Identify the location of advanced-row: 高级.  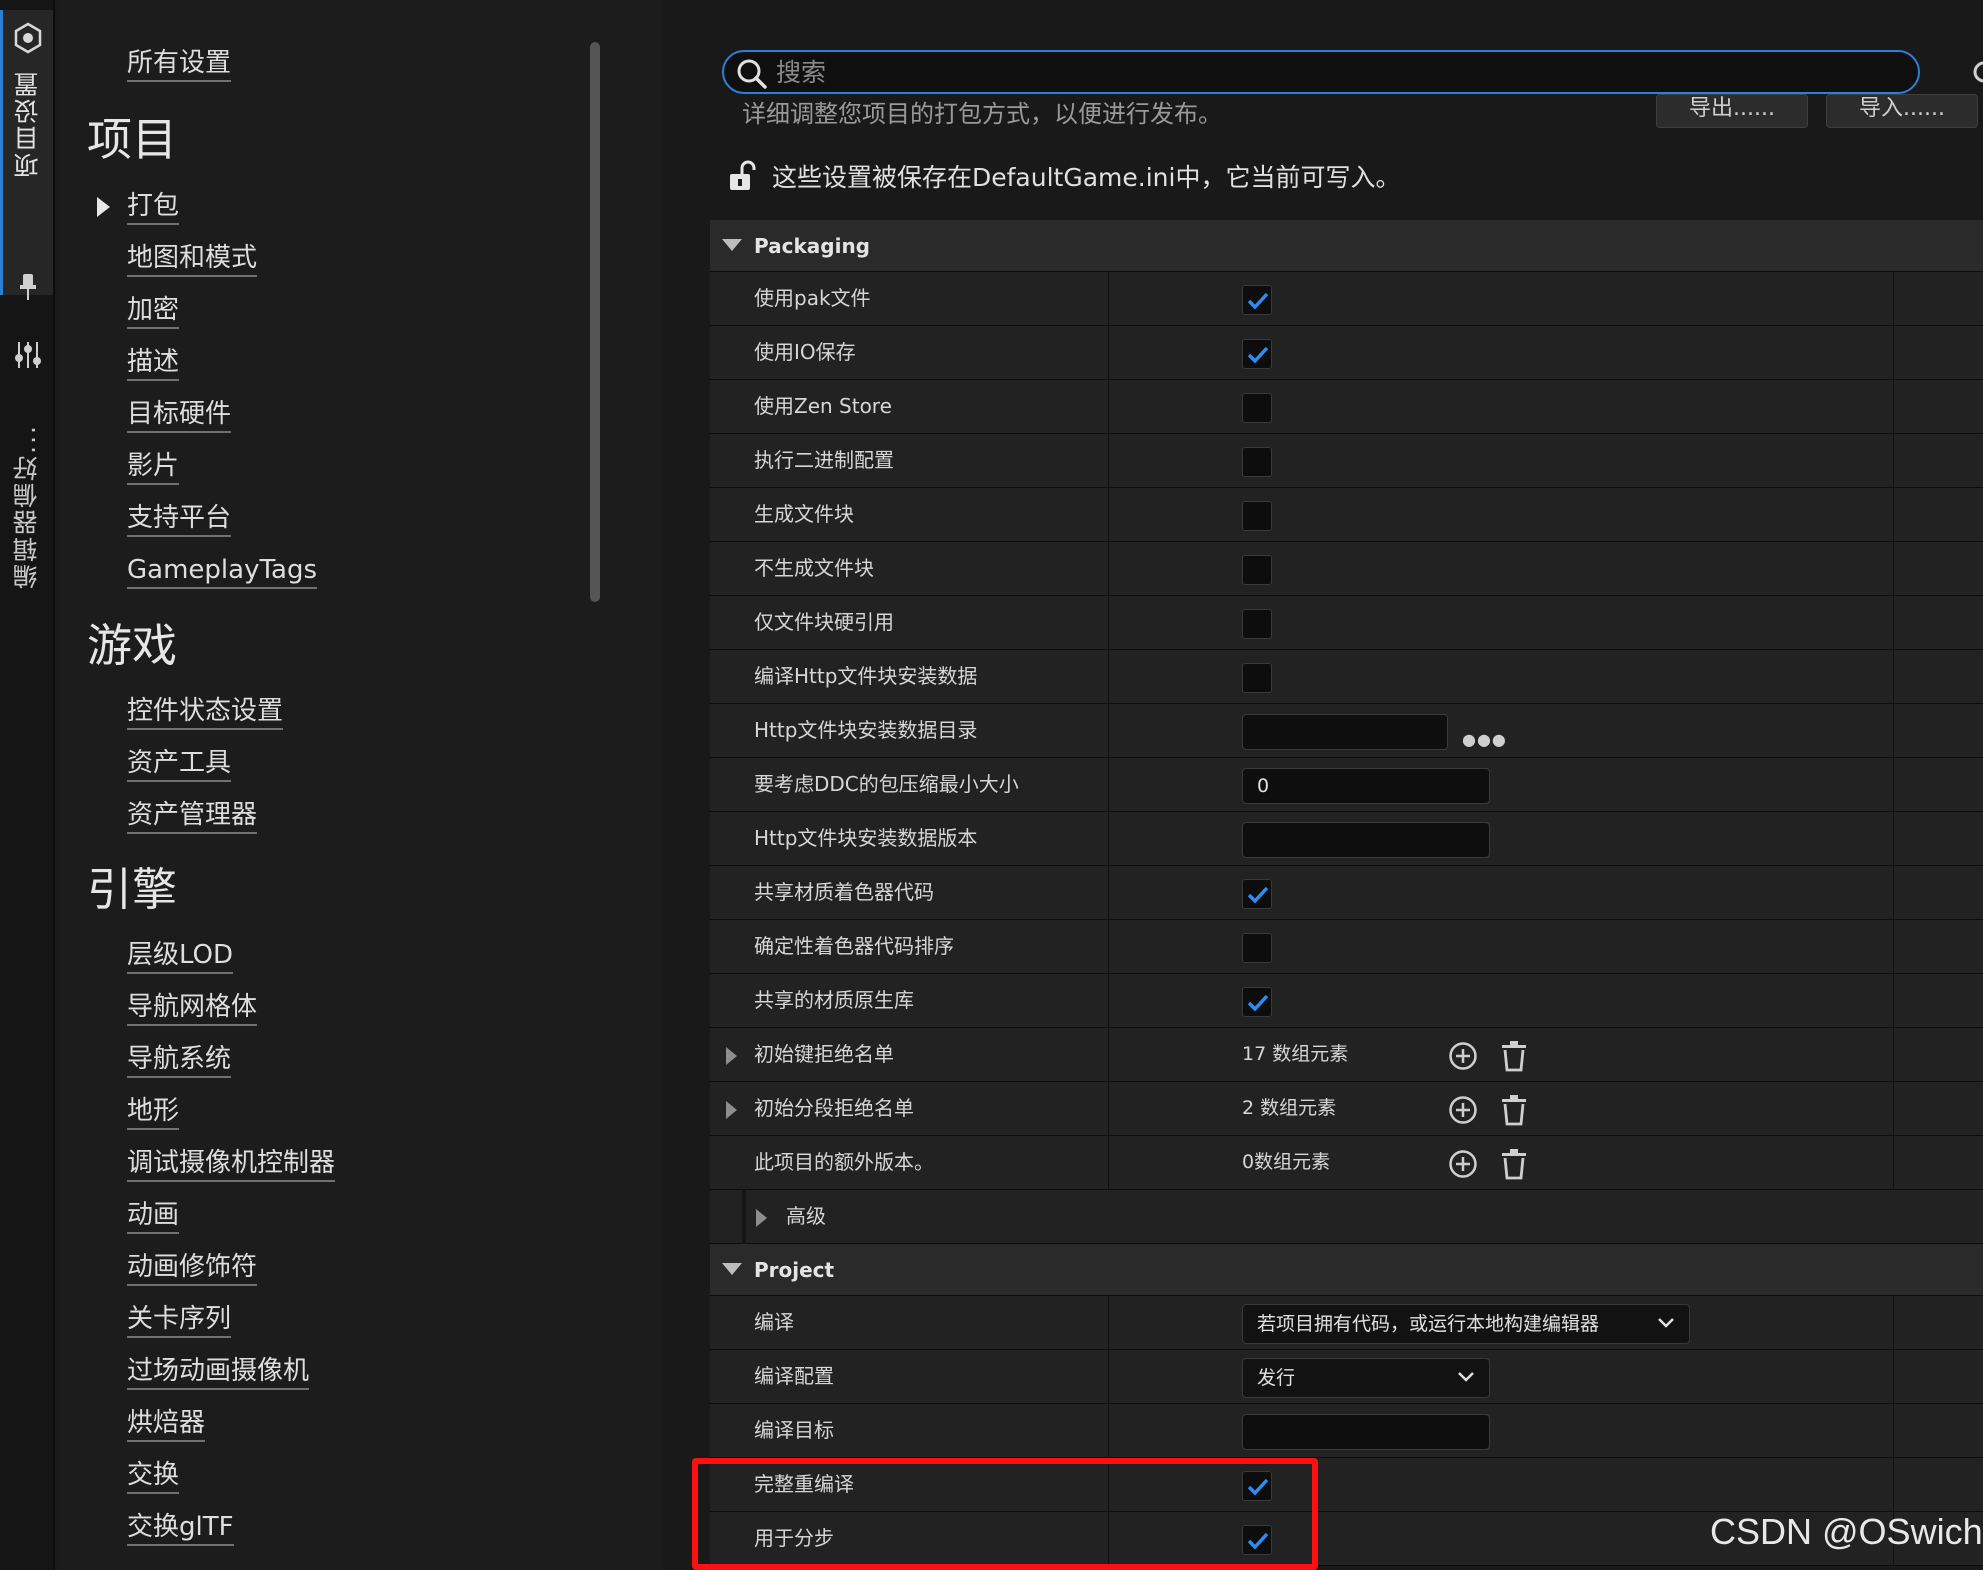
(1346, 1217).